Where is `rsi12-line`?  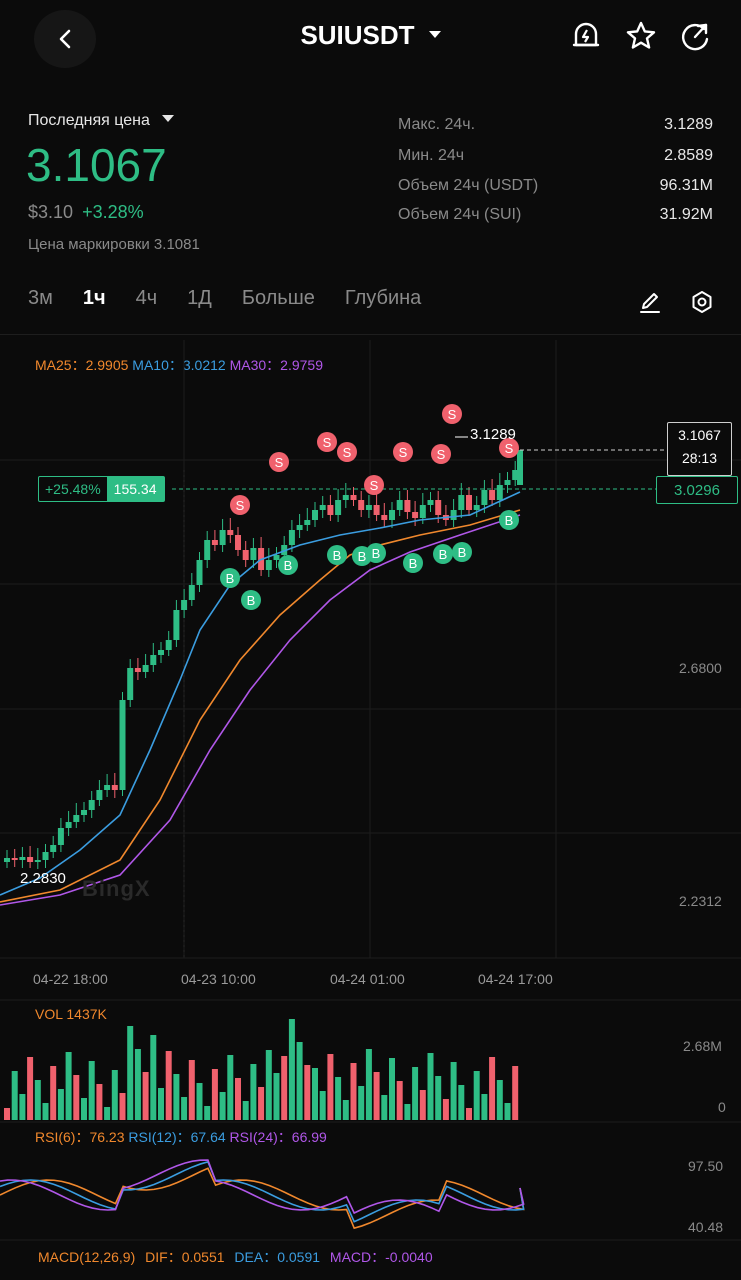
rsi12-line is located at coordinates (262, 1191).